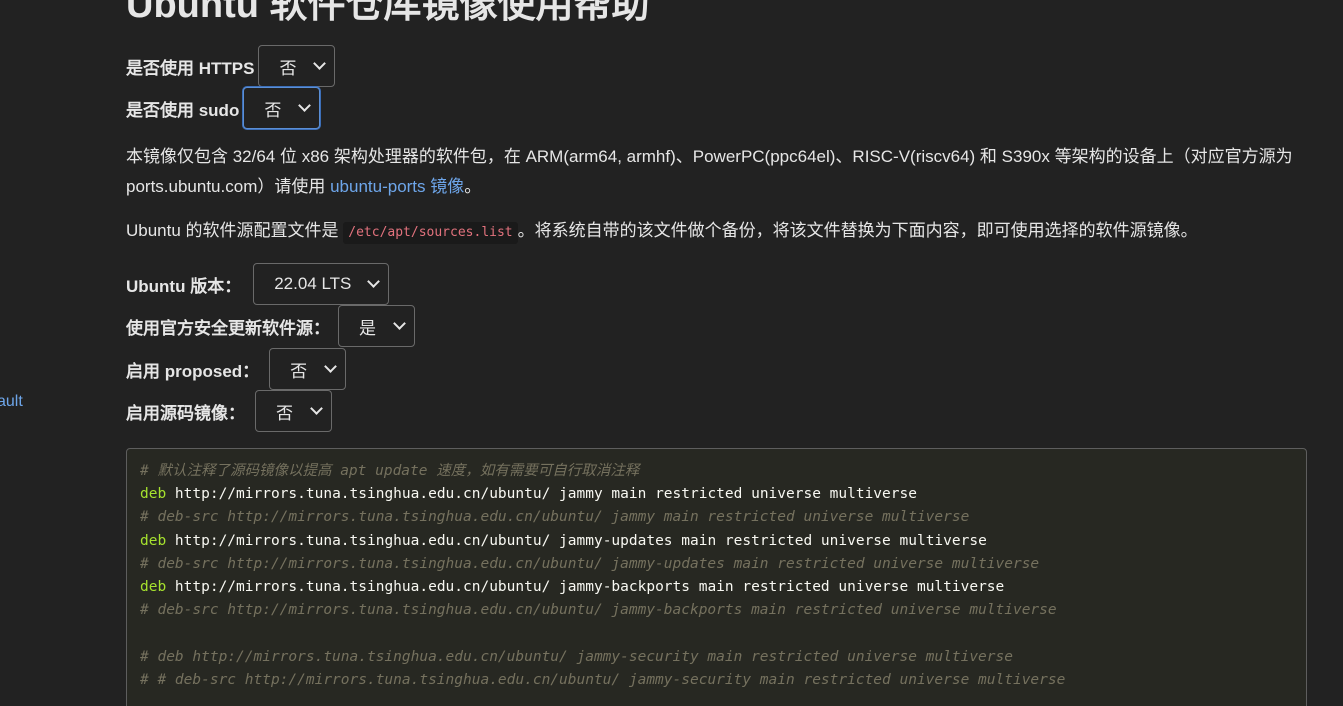 The image size is (1343, 706). What do you see at coordinates (185, 413) in the screenshot?
I see `source-label: 启用源码镜像：` at bounding box center [185, 413].